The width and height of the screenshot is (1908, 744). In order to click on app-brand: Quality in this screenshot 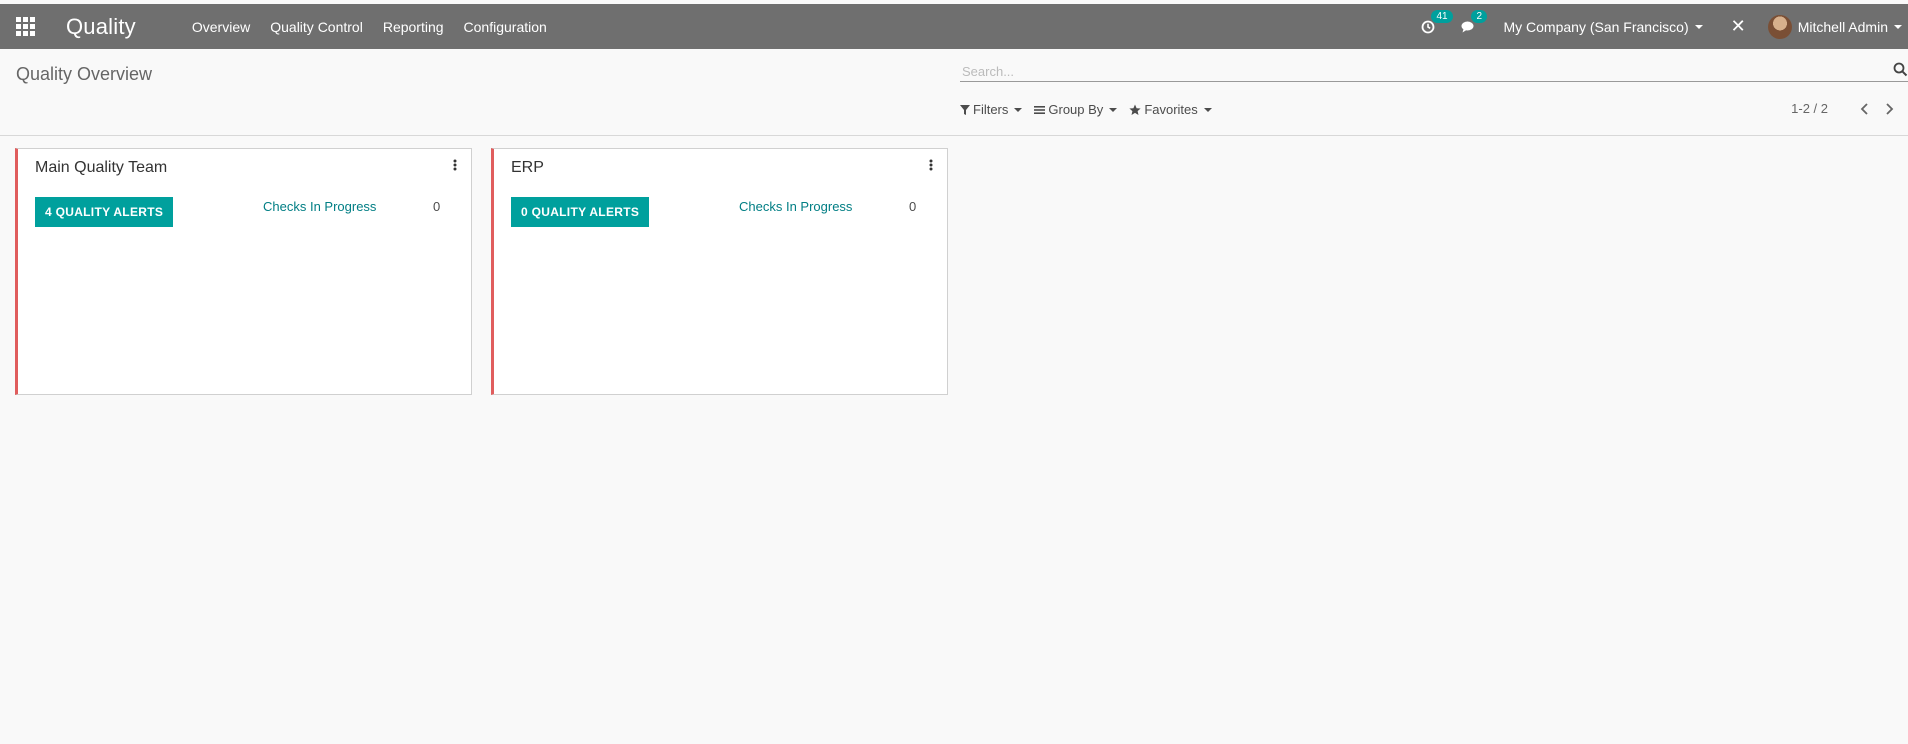, I will do `click(101, 27)`.